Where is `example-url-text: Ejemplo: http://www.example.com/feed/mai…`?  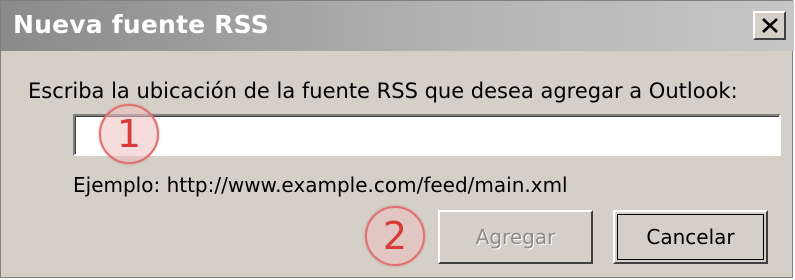 example-url-text: Ejemplo: http://www.example.com/feed/mai… is located at coordinates (320, 185).